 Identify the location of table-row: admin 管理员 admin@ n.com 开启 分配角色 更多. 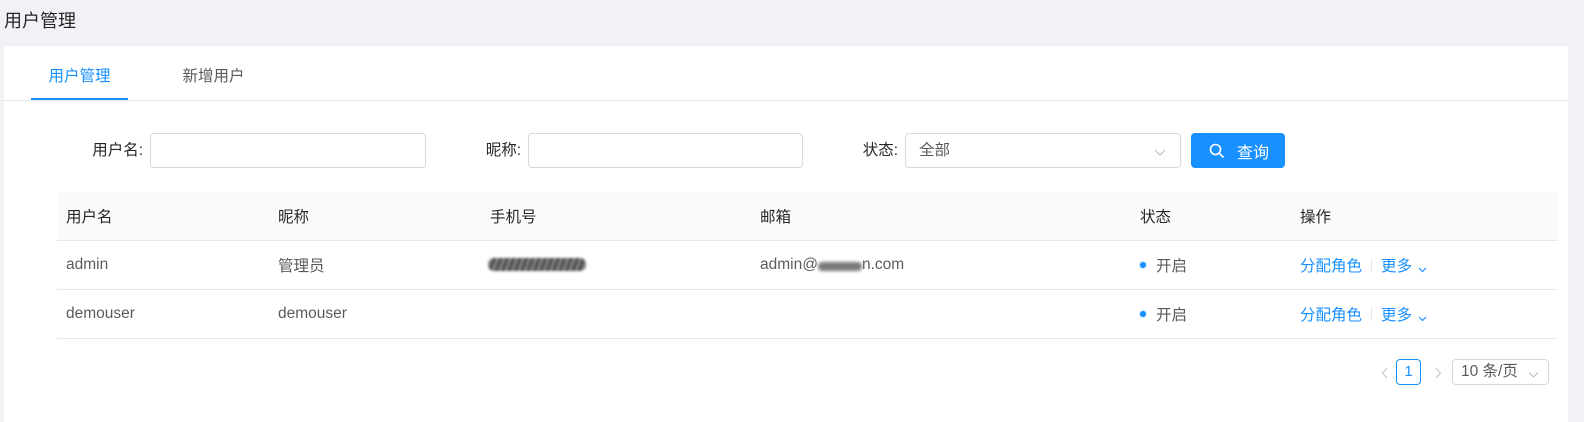
(807, 265).